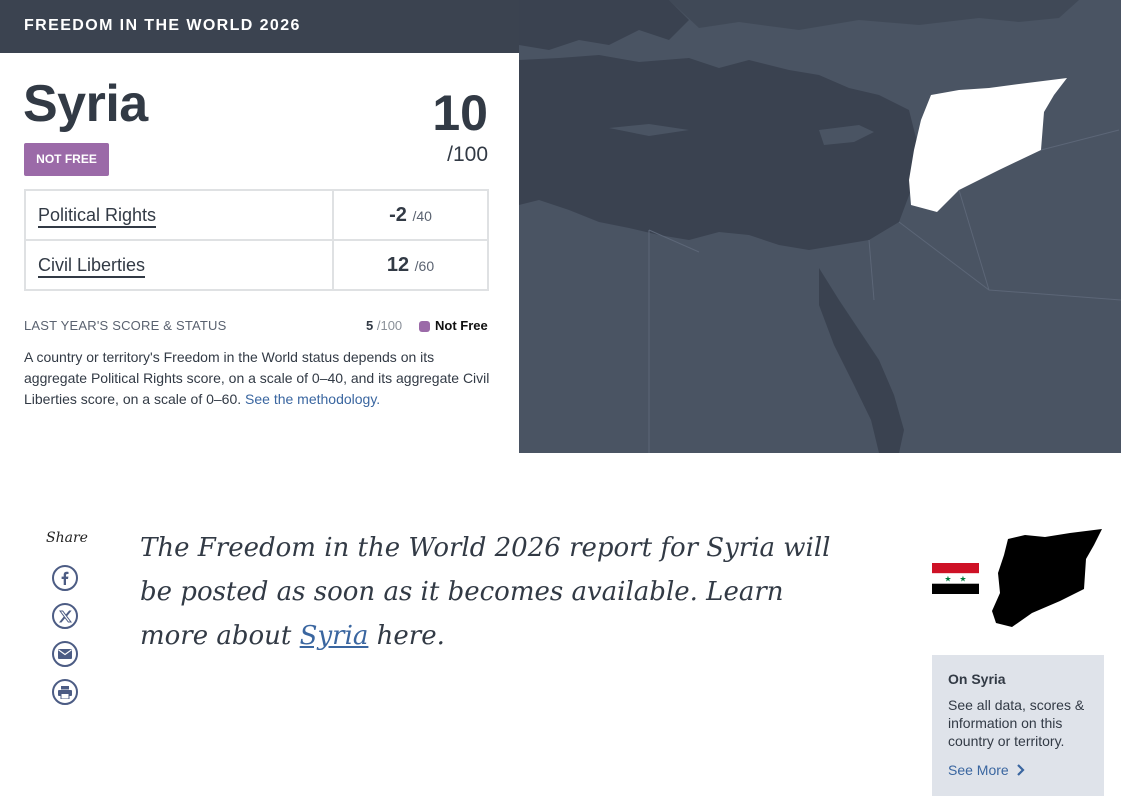 The width and height of the screenshot is (1121, 804). Describe the element at coordinates (85, 104) in the screenshot. I see `country-name: Syria` at that location.